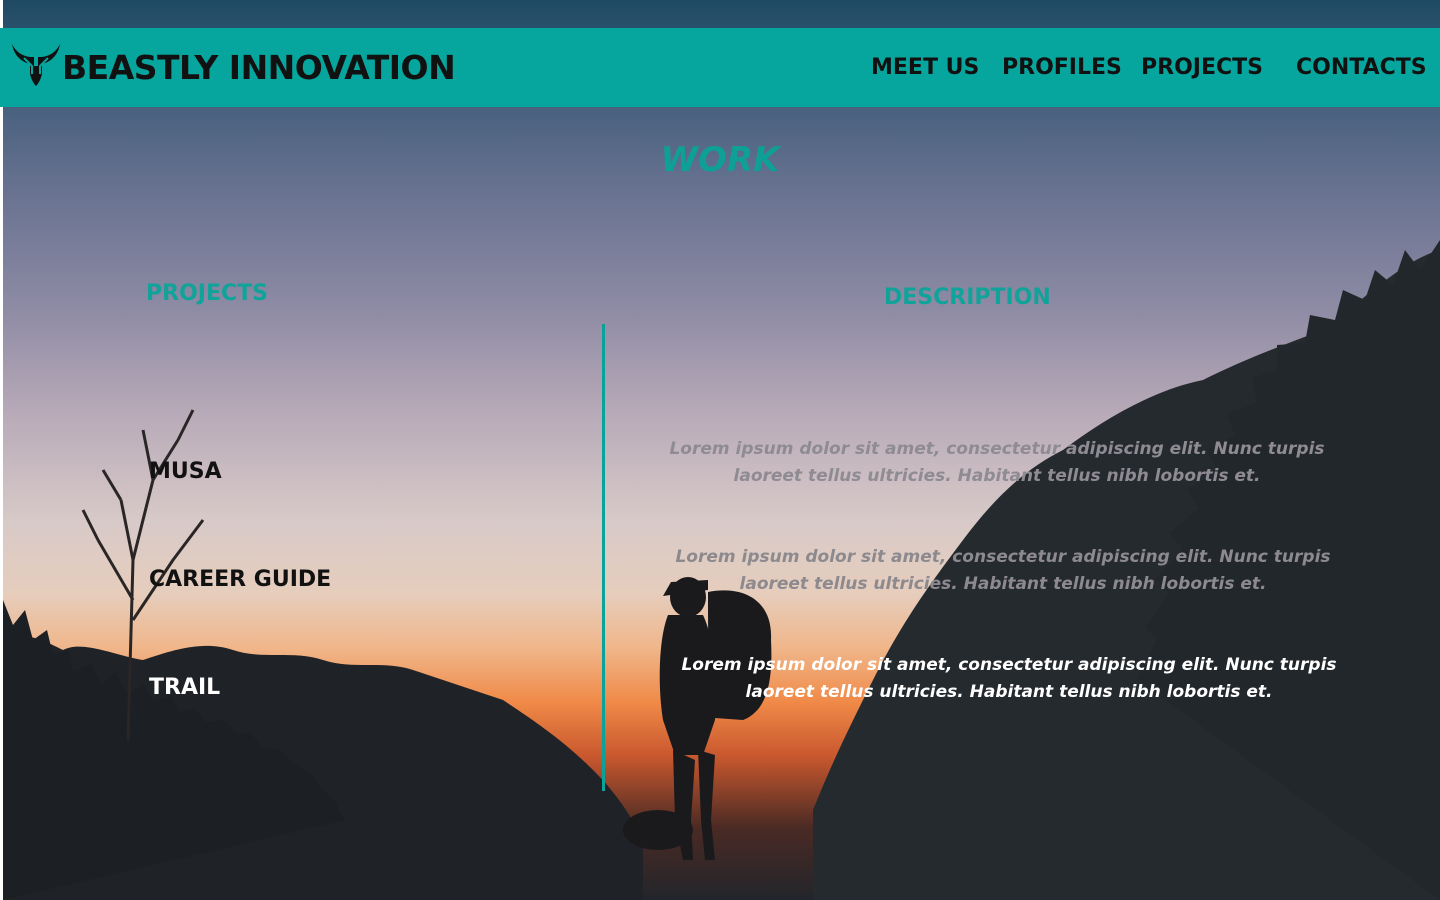 This screenshot has height=900, width=1440. I want to click on project-item-trail: TRAIL, so click(184, 687).